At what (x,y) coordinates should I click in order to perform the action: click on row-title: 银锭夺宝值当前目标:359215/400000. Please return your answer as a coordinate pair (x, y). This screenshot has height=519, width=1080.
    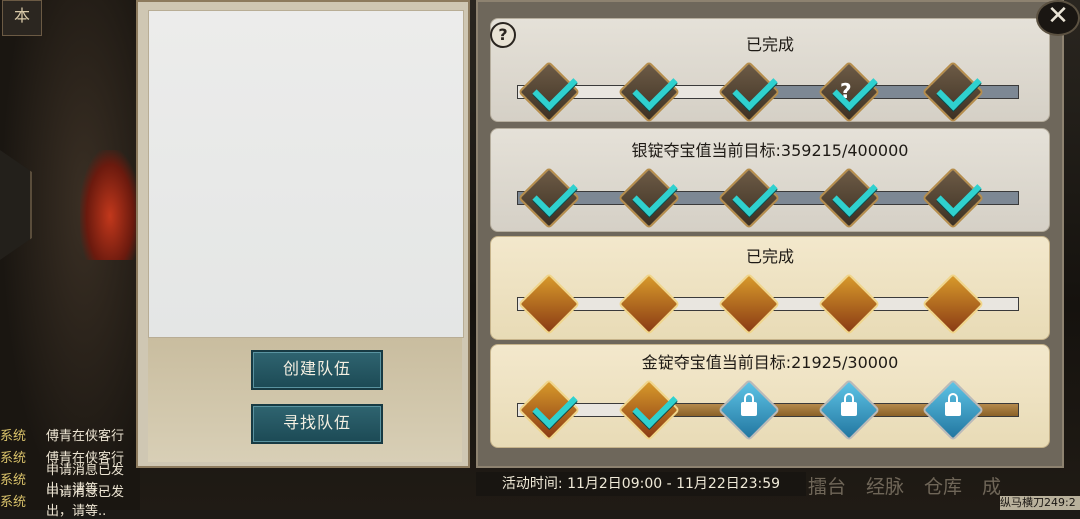
    Looking at the image, I should click on (770, 150).